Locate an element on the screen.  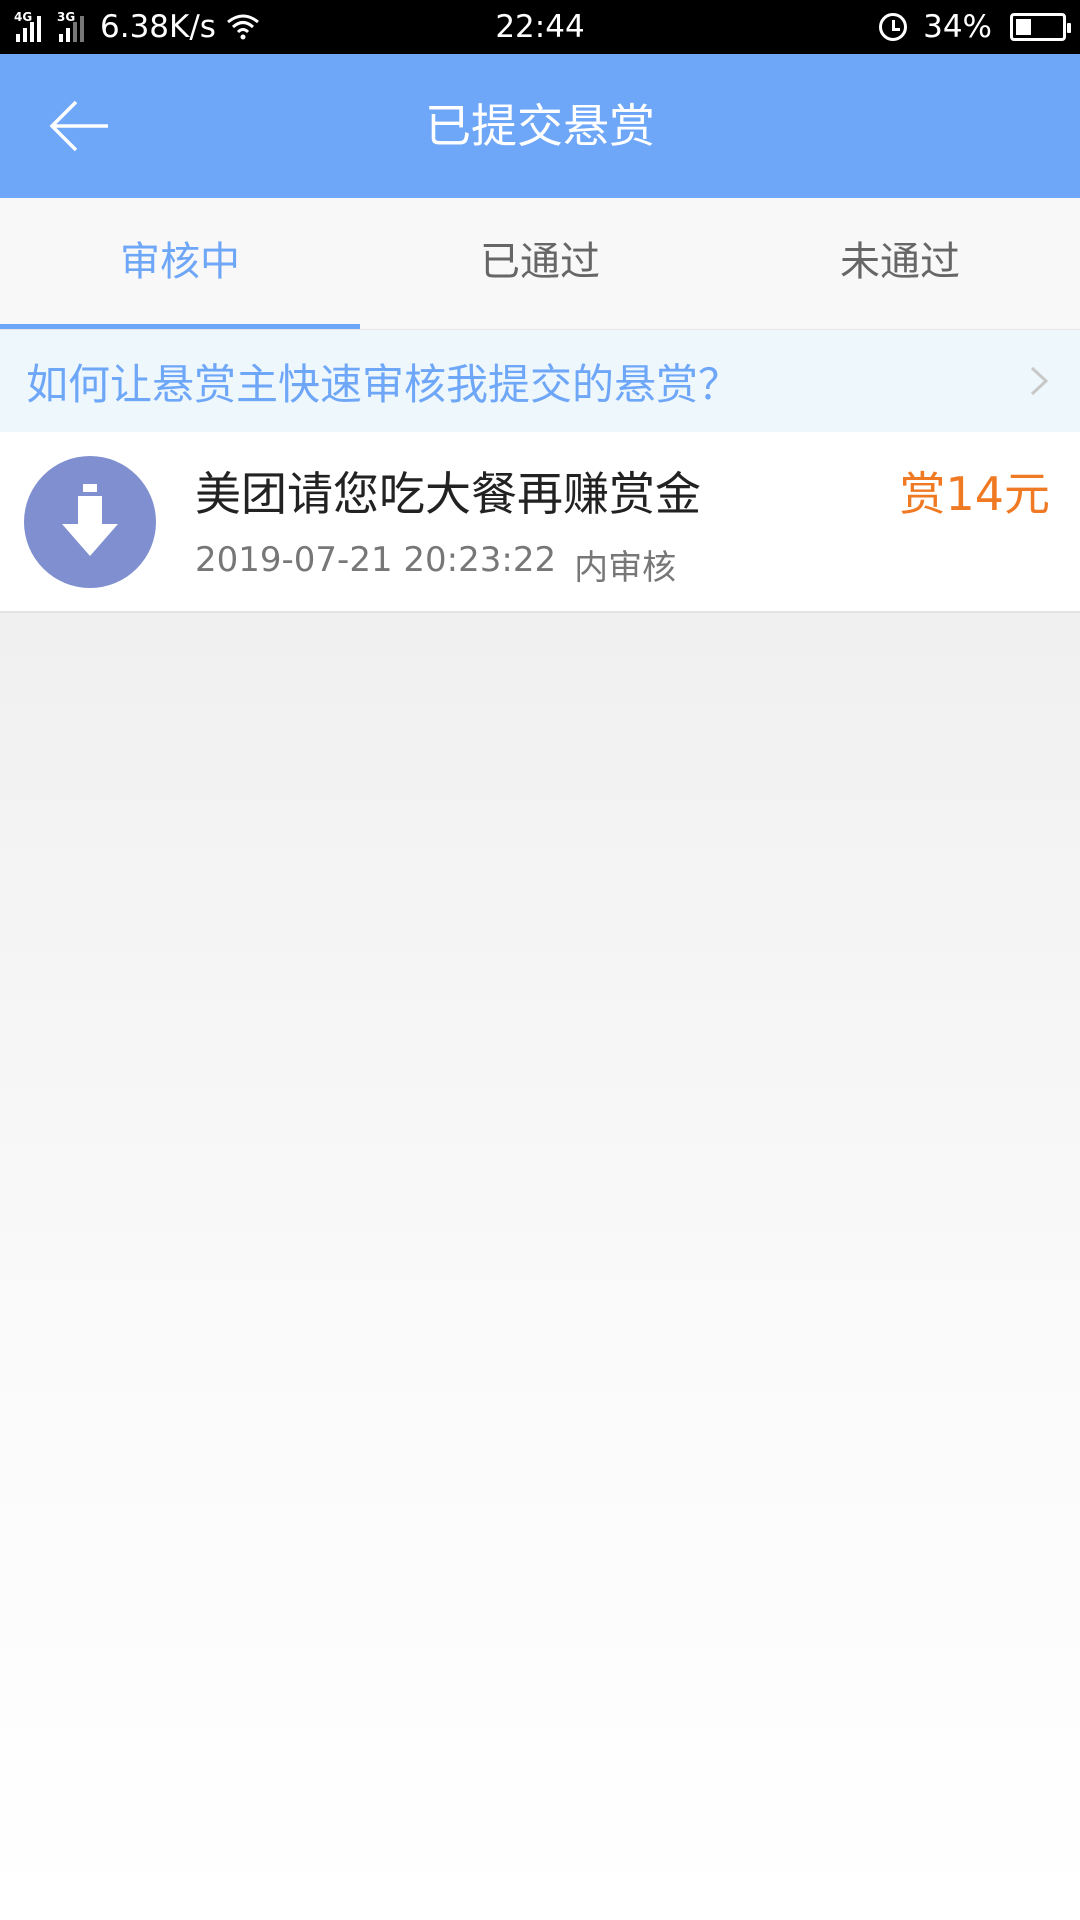
wifi-icon is located at coordinates (243, 27).